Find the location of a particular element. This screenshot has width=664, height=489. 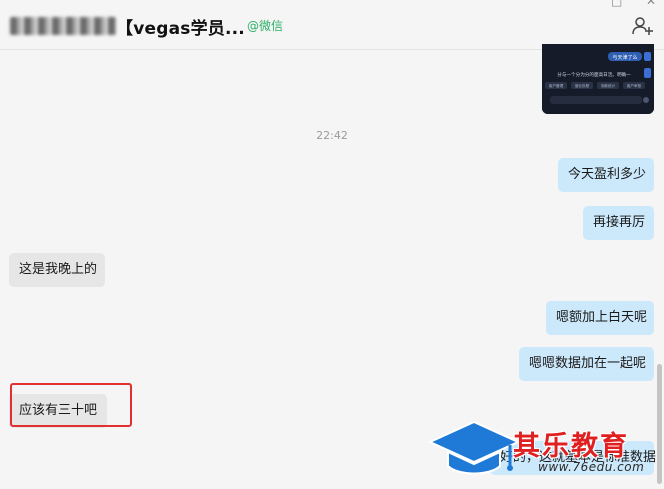

message-bubble-outgoing: 今天盈利多少 is located at coordinates (606, 175).